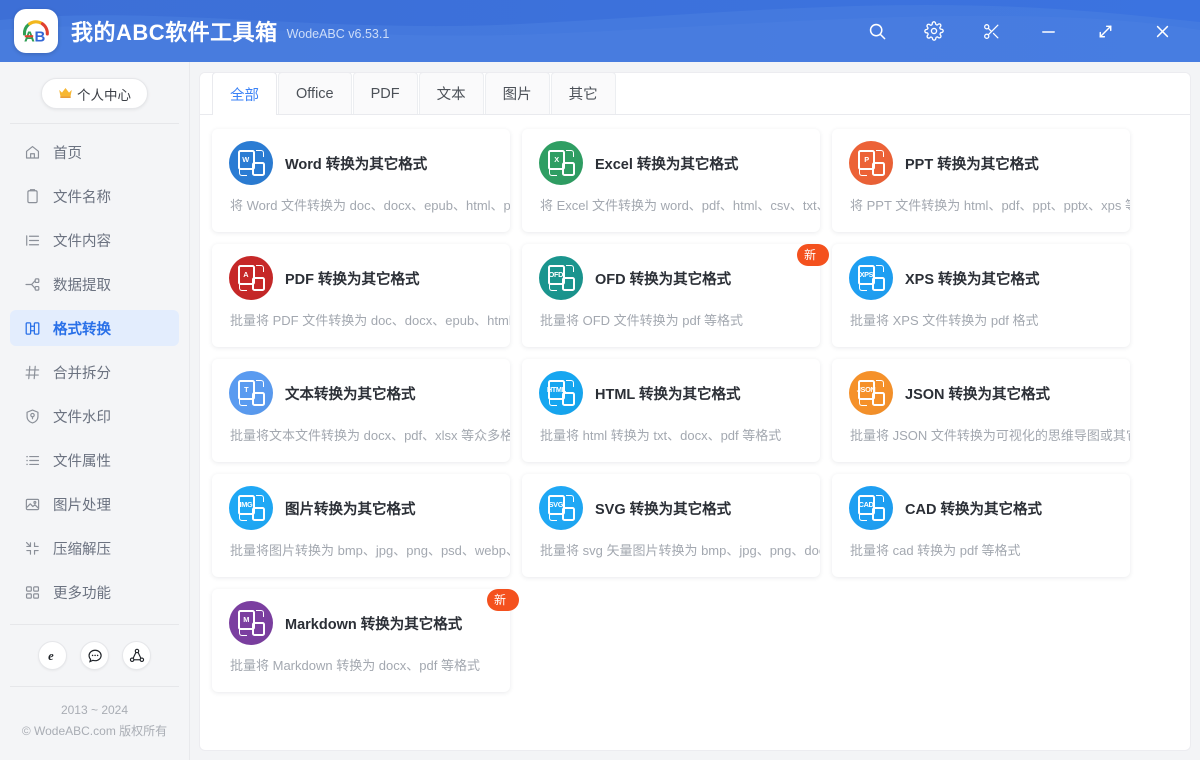  What do you see at coordinates (668, 394) in the screenshot?
I see `tool-card-title: HTML 转换为其它格式` at bounding box center [668, 394].